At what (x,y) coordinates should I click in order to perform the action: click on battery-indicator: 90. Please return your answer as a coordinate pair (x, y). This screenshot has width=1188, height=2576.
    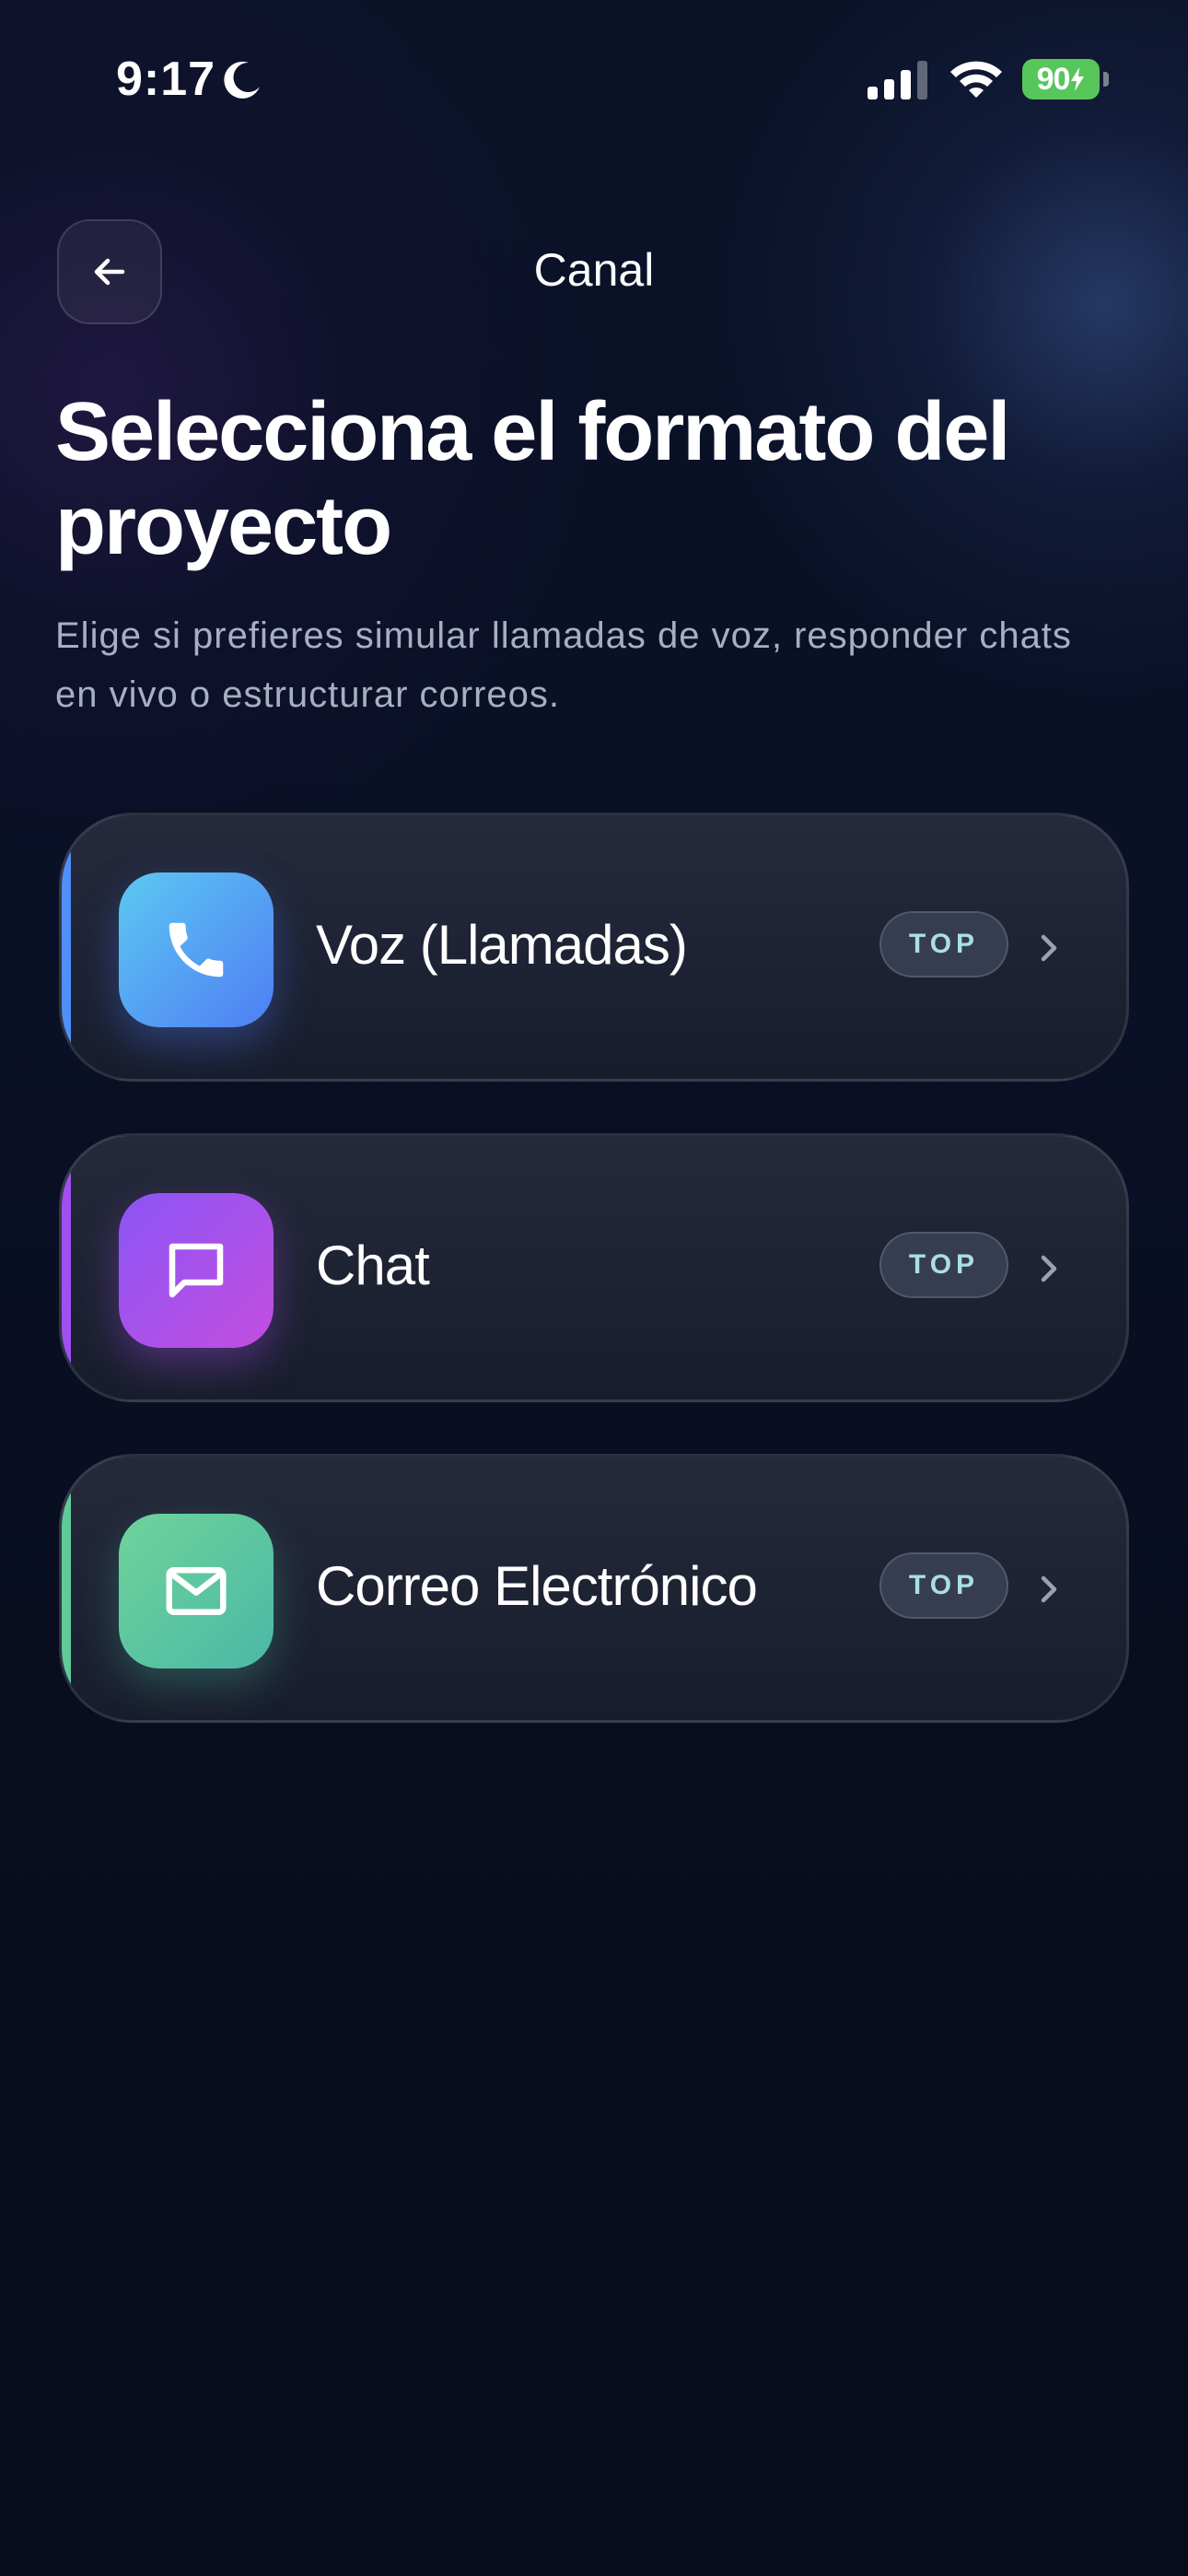
    Looking at the image, I should click on (1066, 79).